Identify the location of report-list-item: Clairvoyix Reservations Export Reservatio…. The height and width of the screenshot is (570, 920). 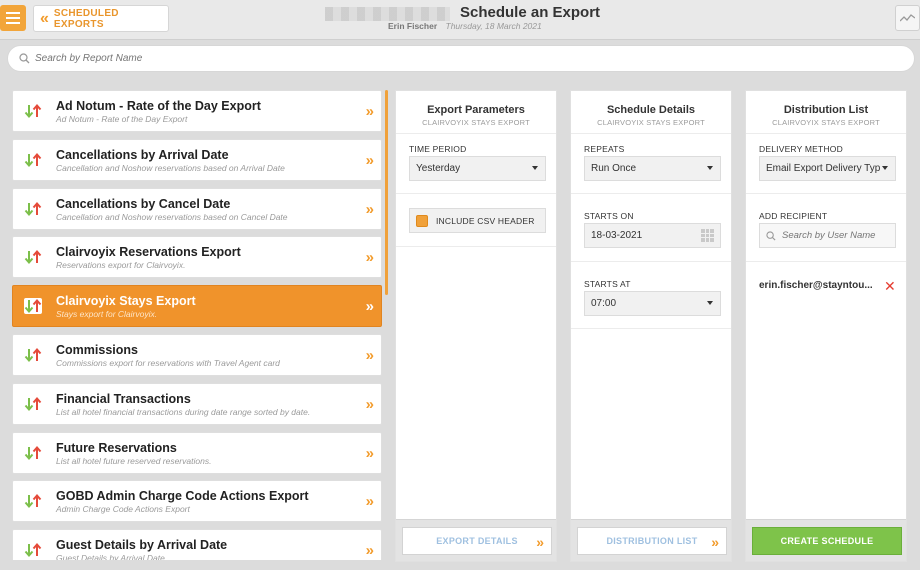
(197, 257).